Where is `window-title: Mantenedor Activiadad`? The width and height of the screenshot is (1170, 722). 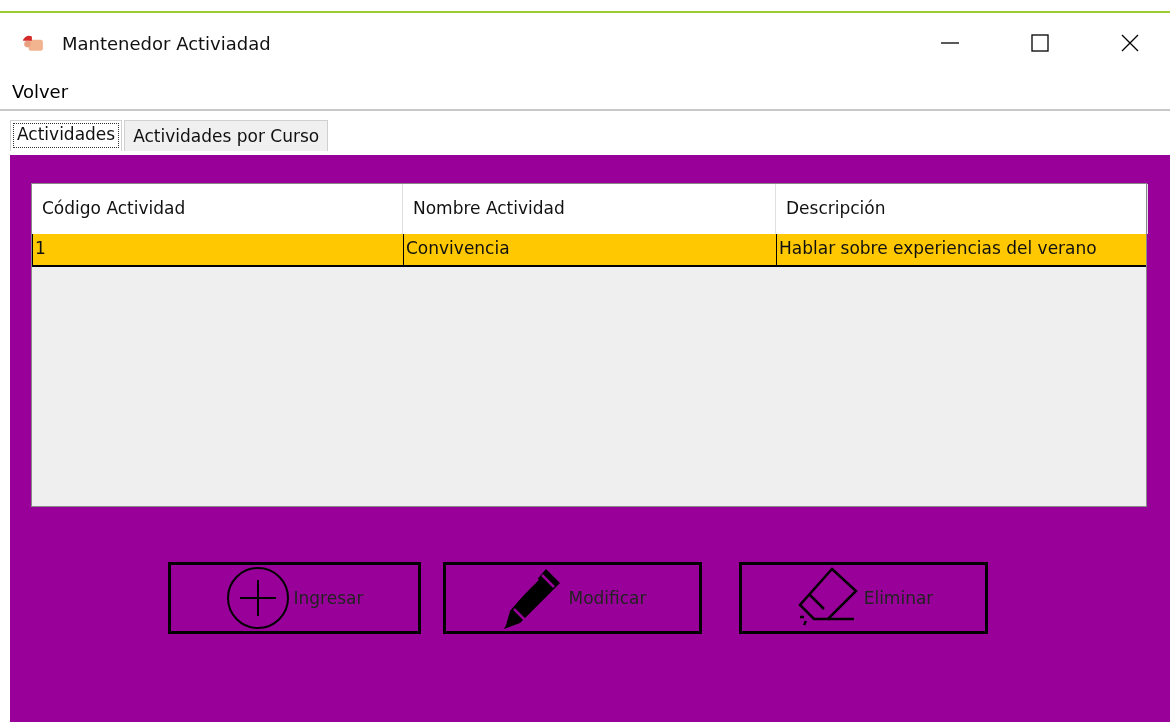
window-title: Mantenedor Activiadad is located at coordinates (166, 43).